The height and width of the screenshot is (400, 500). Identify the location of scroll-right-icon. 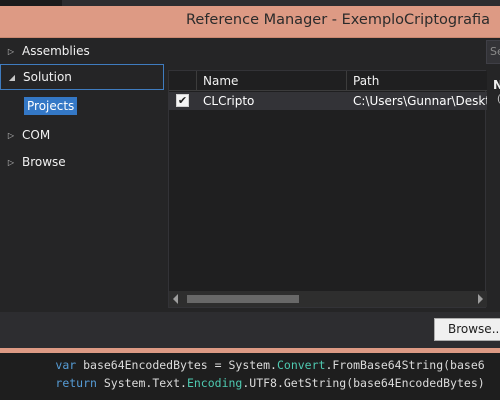
(480, 299).